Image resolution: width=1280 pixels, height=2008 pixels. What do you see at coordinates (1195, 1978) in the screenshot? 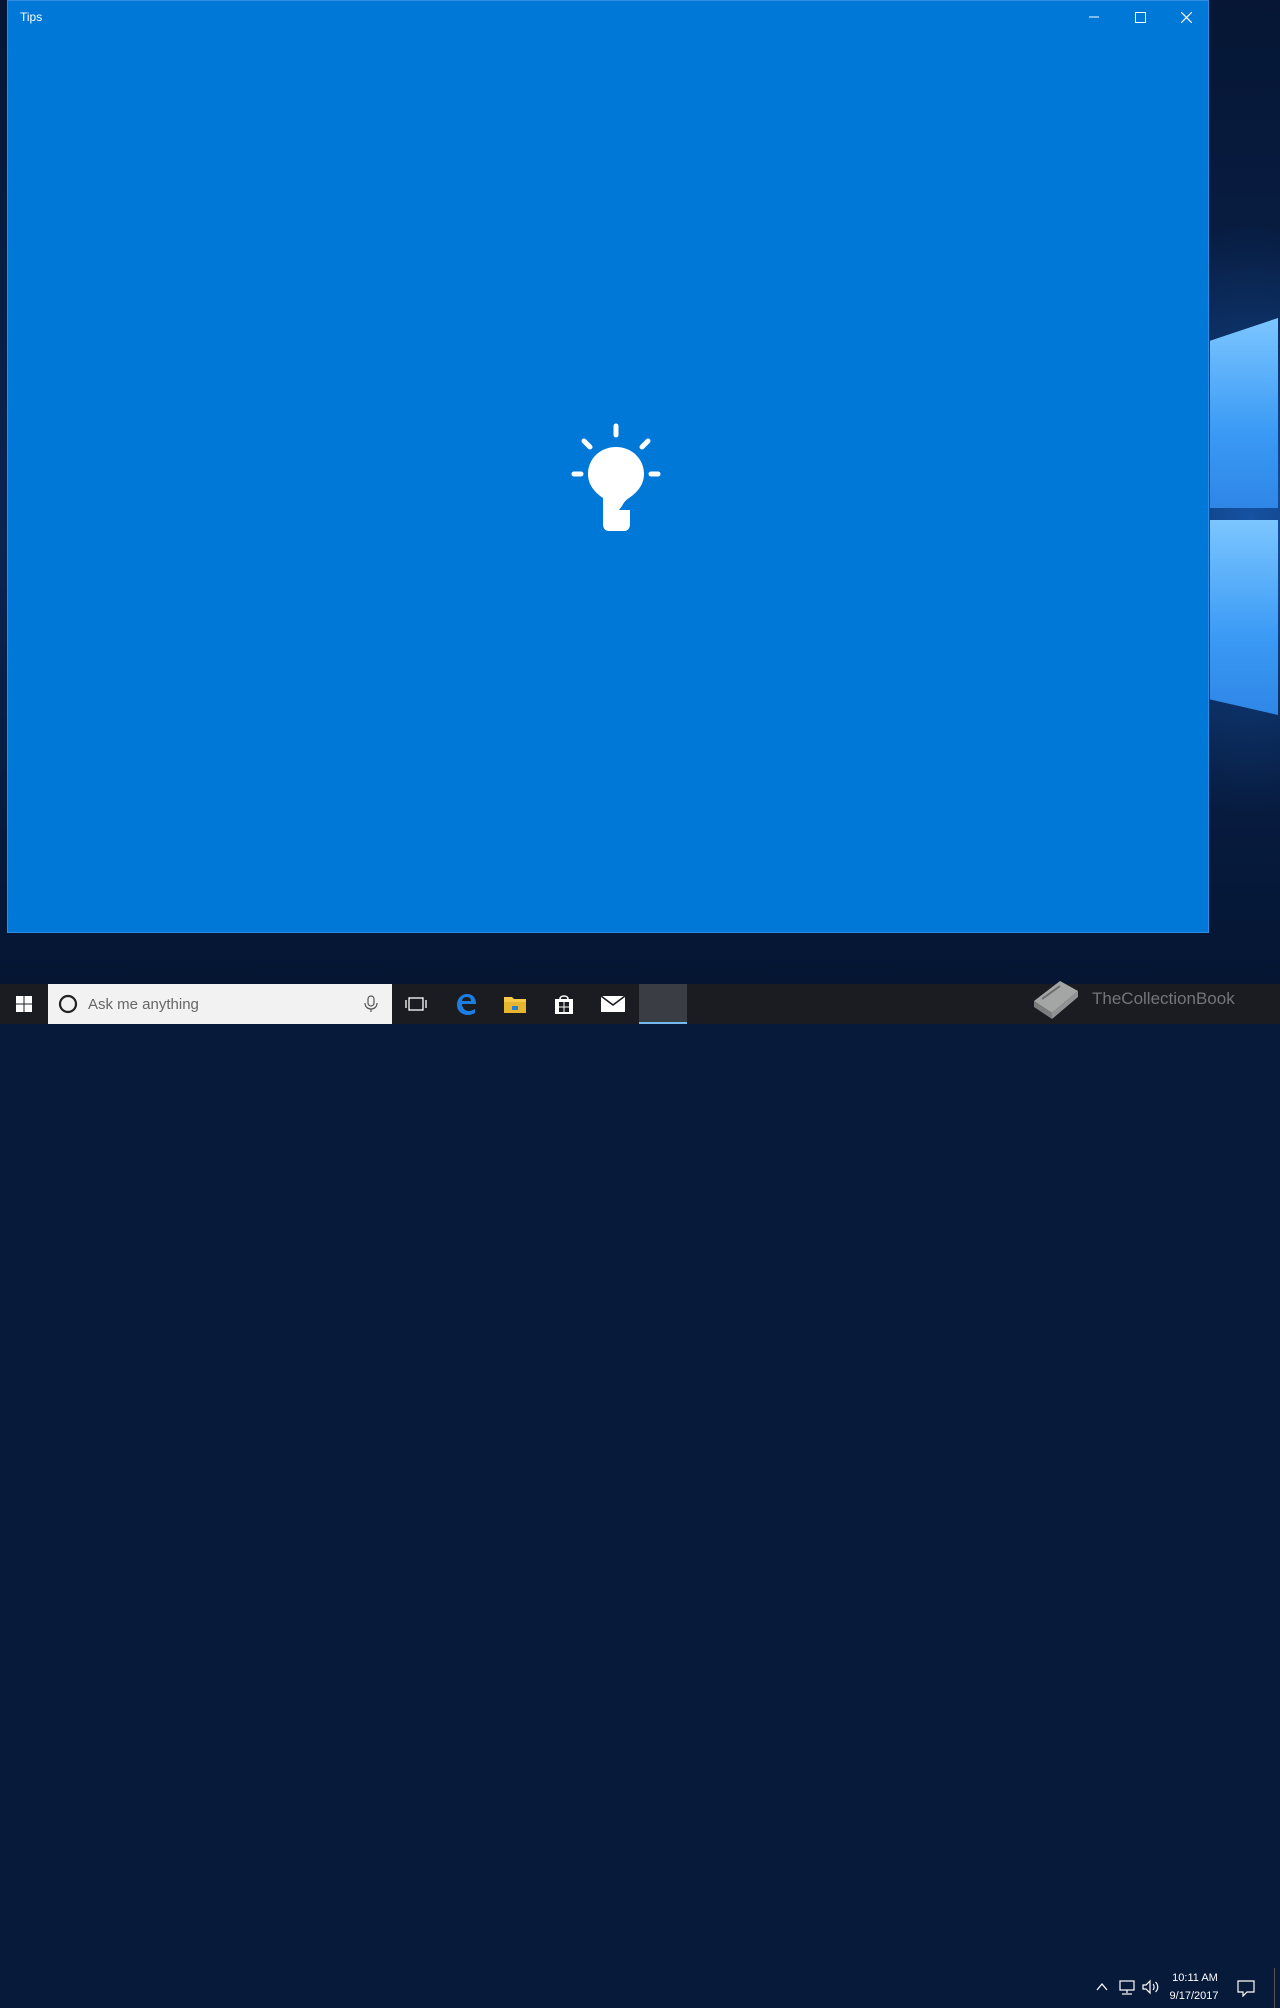
I see `clock-time: 10:11 AM` at bounding box center [1195, 1978].